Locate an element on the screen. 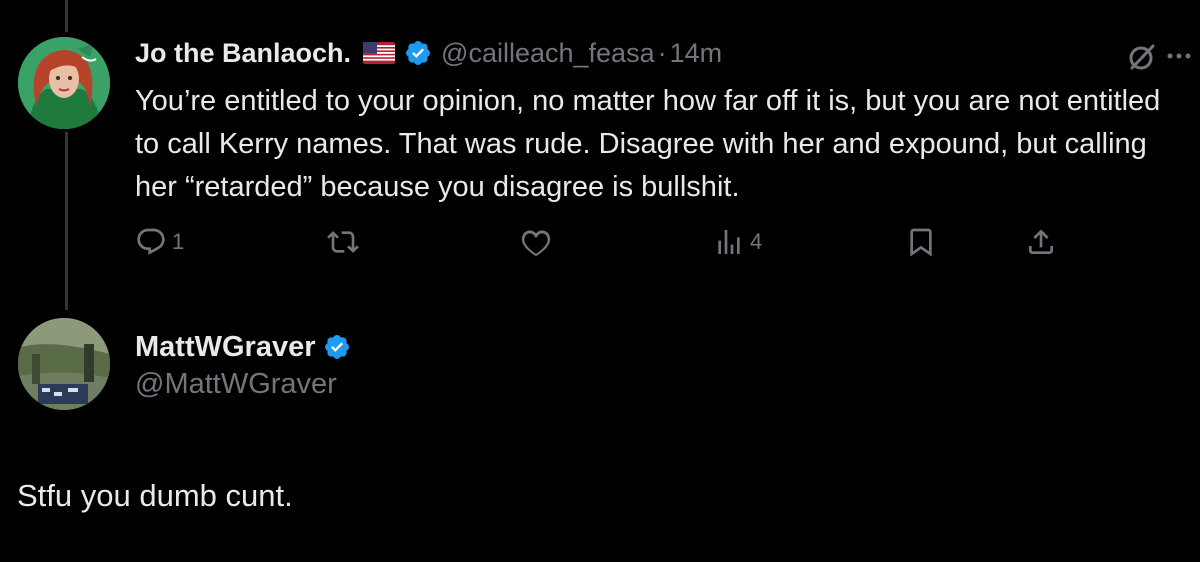 The width and height of the screenshot is (1200, 562). tweet-header: Jo the Banlaoch. @cailleach_feasa · 14m is located at coordinates (428, 53).